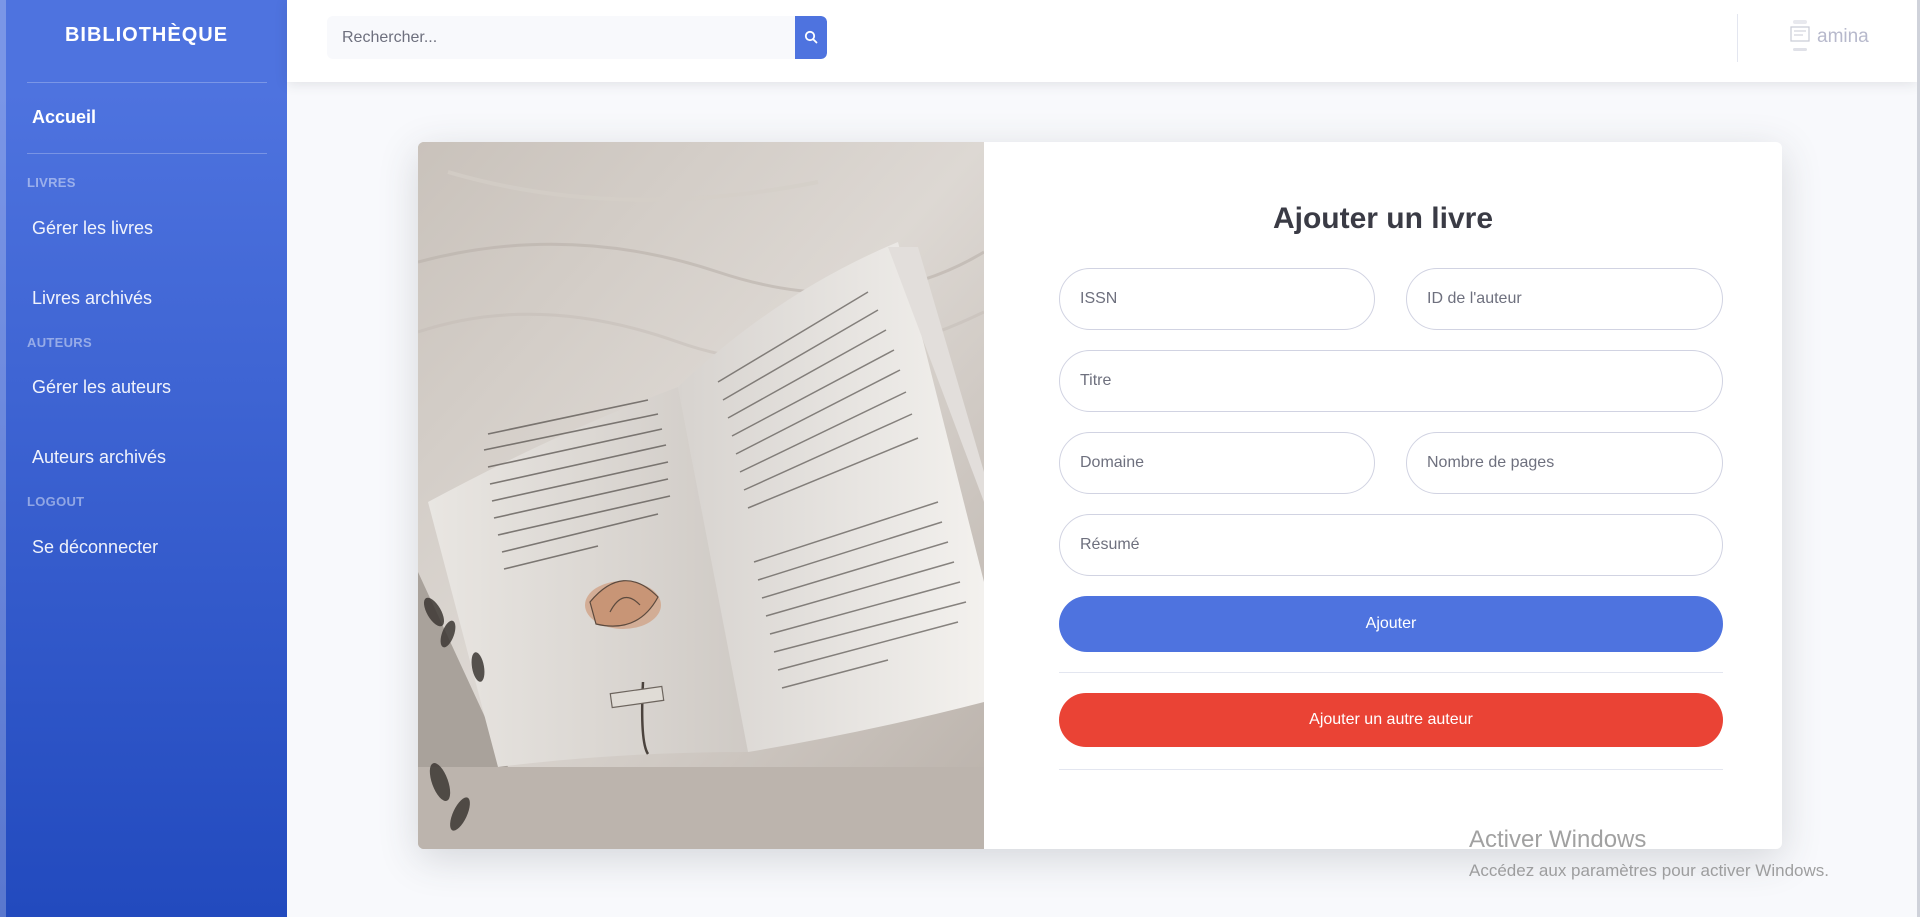  I want to click on summary-field, so click(1391, 545).